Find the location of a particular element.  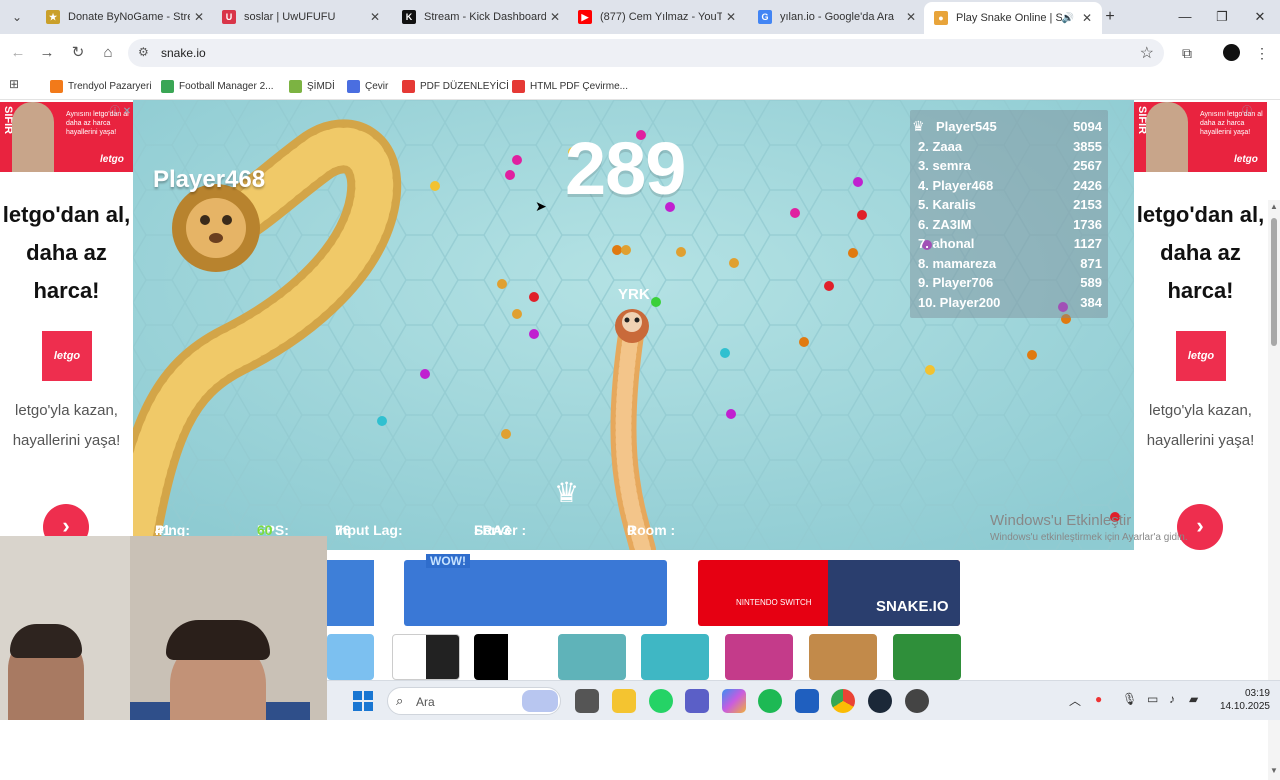

leaderboard-score: 589 is located at coordinates (1091, 282).